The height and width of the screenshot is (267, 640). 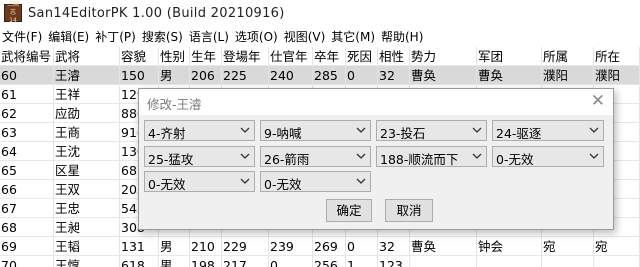 I want to click on table-header-row: 武将编号 武将 容貌 性别 生年 登場年 仕官年 卒年 死因 相性 势力 军团 所属 所在, so click(x=320, y=56).